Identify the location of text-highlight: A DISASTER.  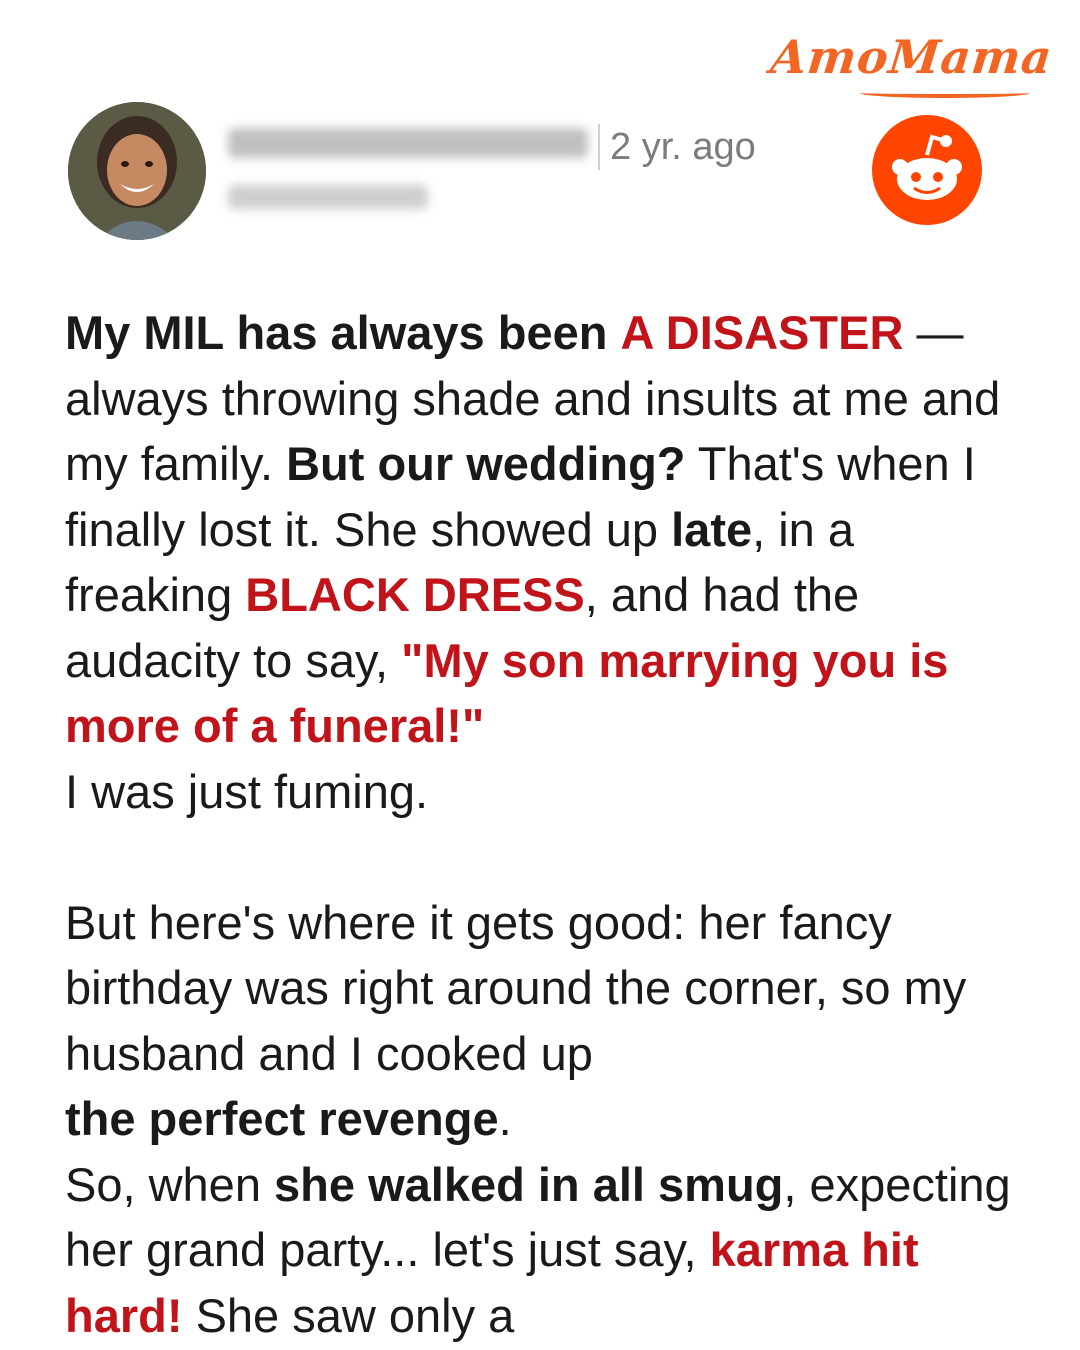
(762, 332).